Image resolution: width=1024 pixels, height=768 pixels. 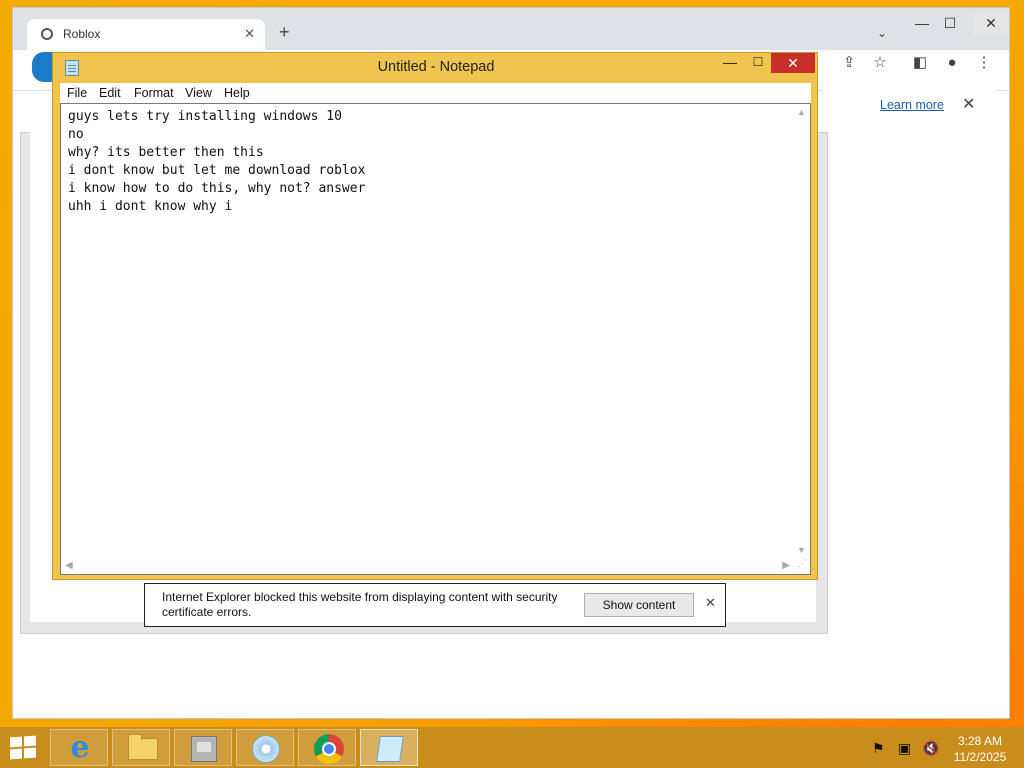 I want to click on taskbar-file-explorer, so click(x=141, y=747).